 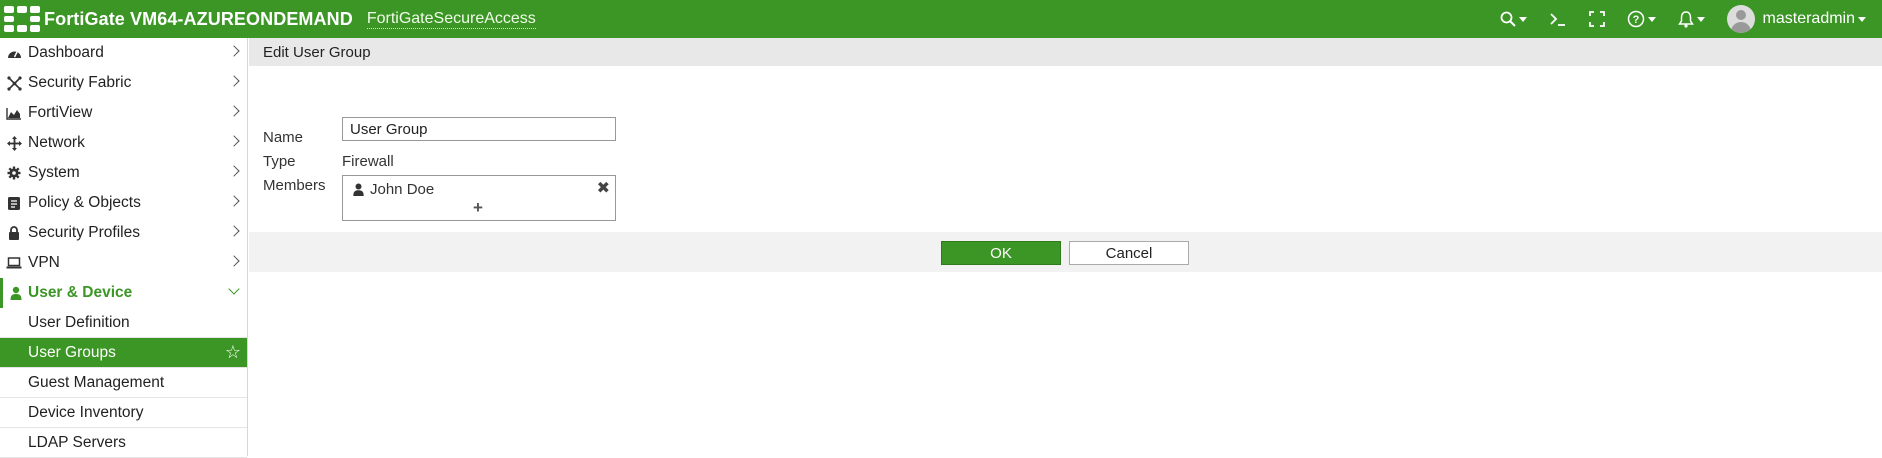 I want to click on notifications-icon, so click(x=1685, y=19).